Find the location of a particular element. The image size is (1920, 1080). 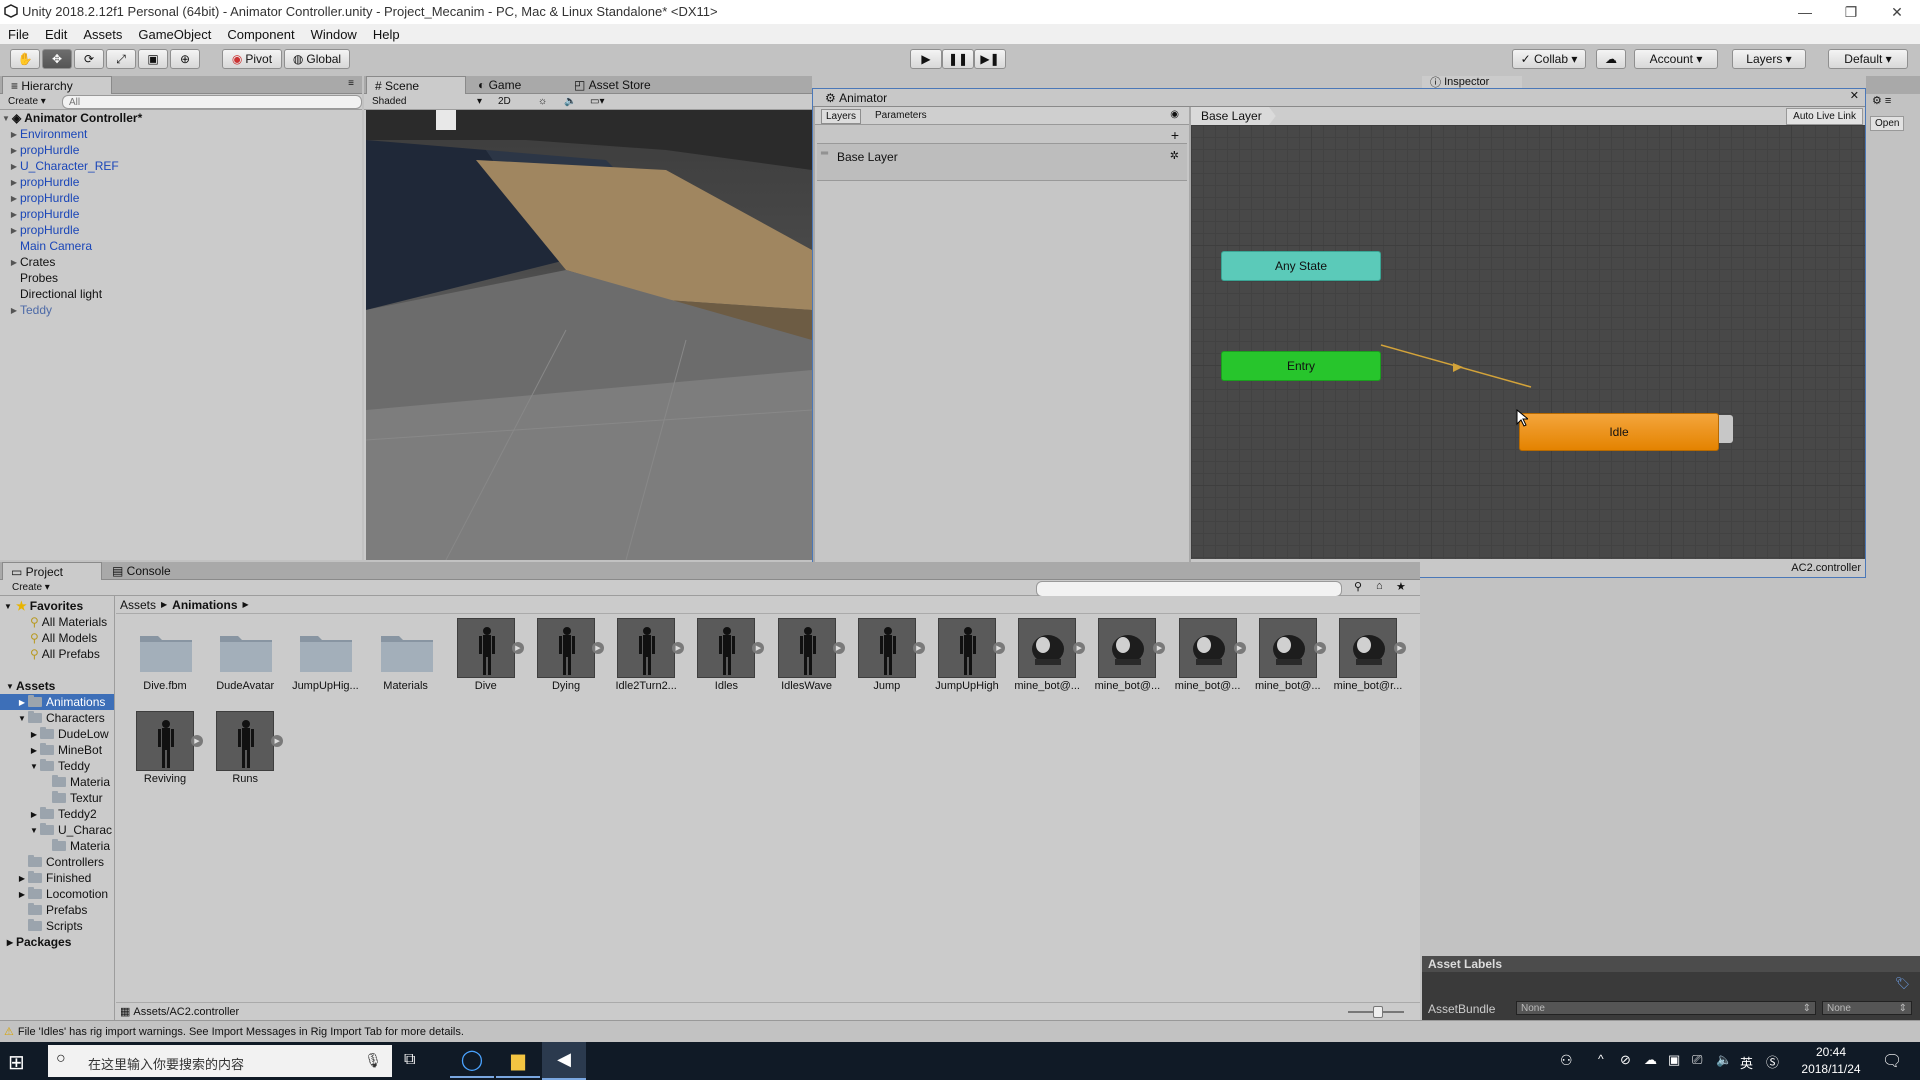

auto-live-link-toggle: Auto Live Link is located at coordinates (1824, 116).